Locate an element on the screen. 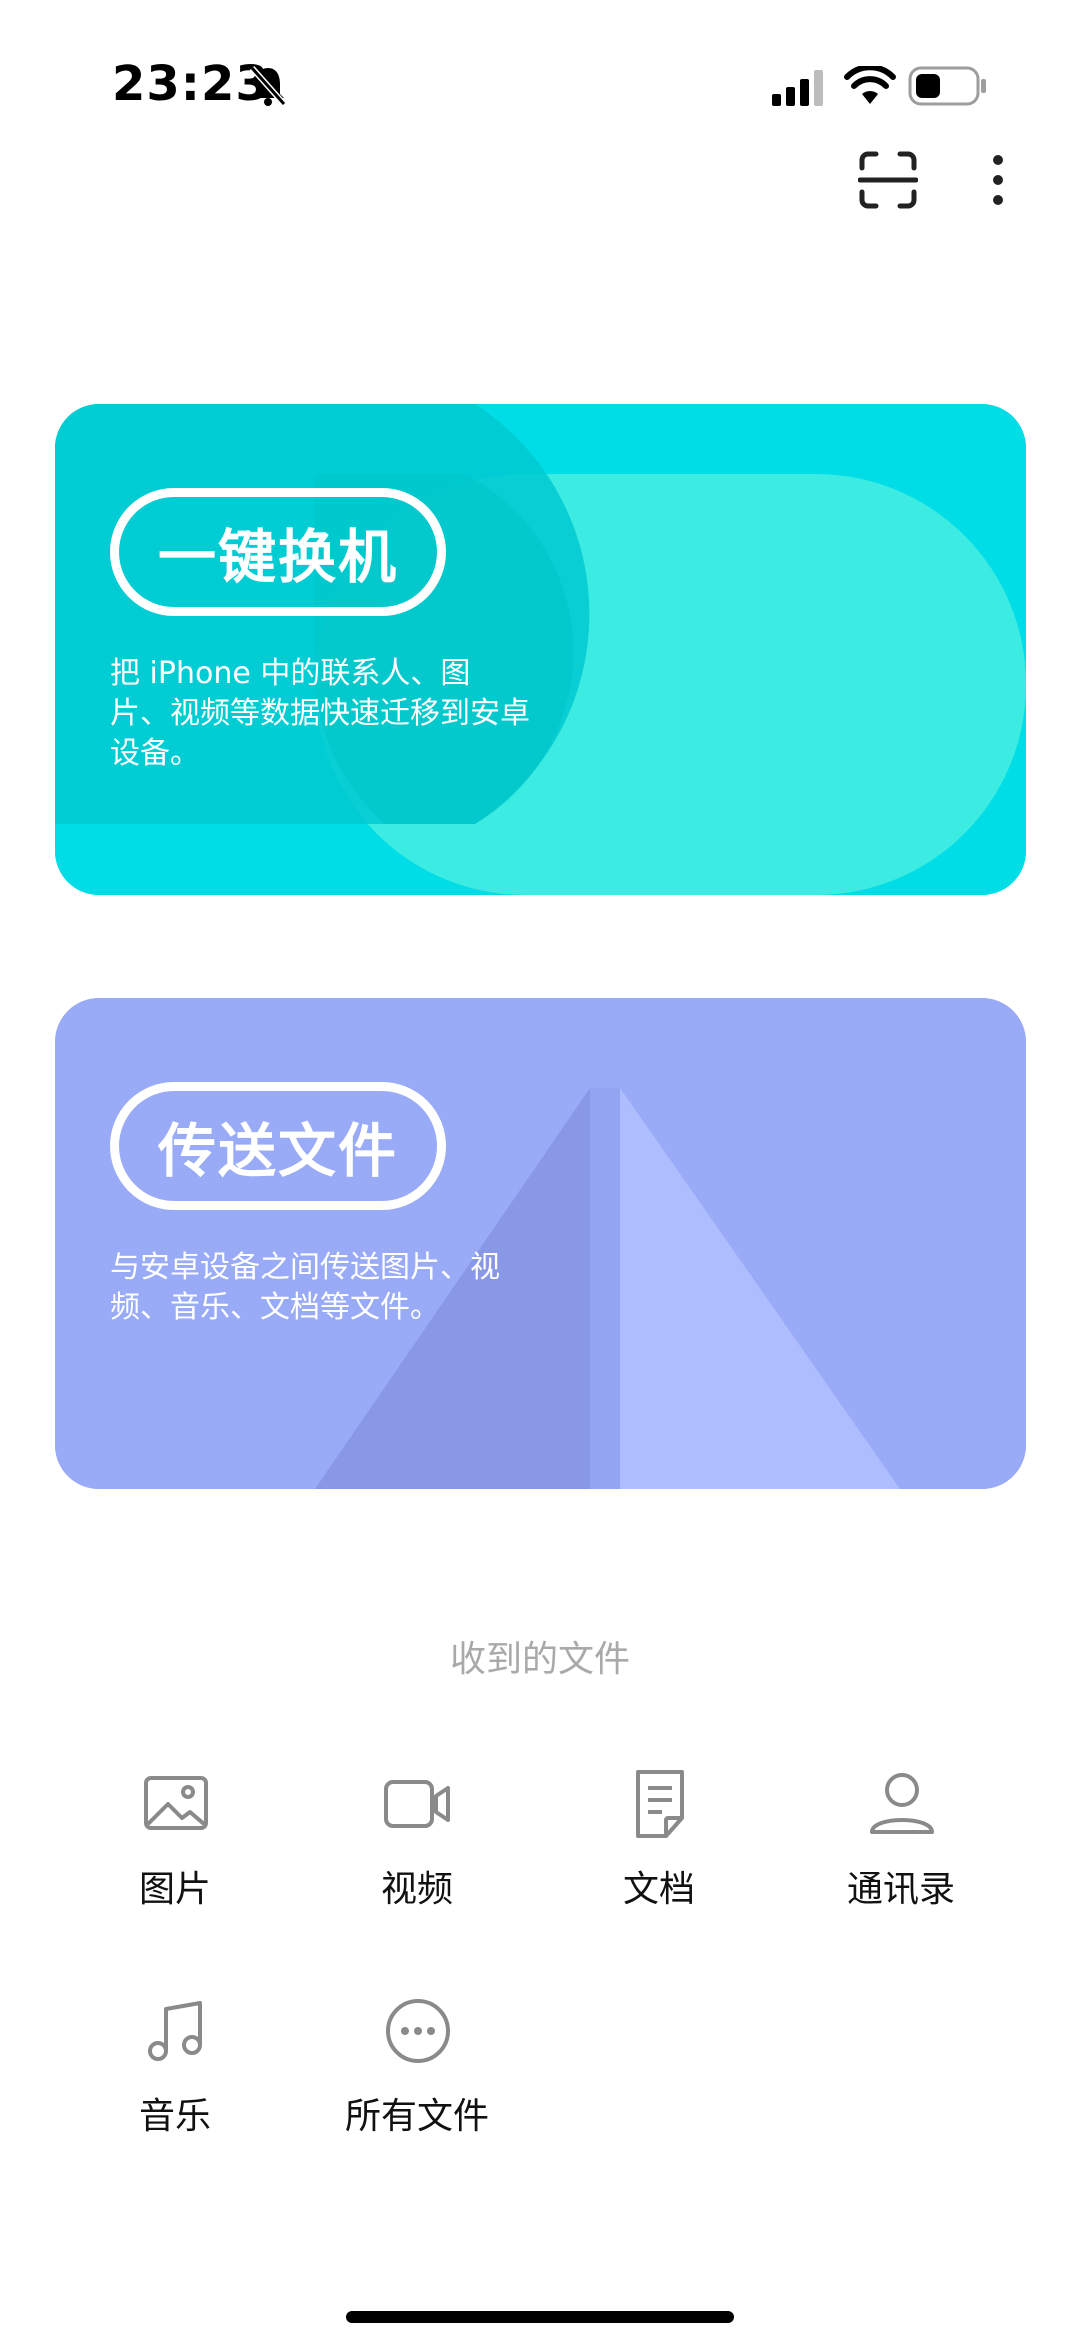  wifi-icon is located at coordinates (870, 85).